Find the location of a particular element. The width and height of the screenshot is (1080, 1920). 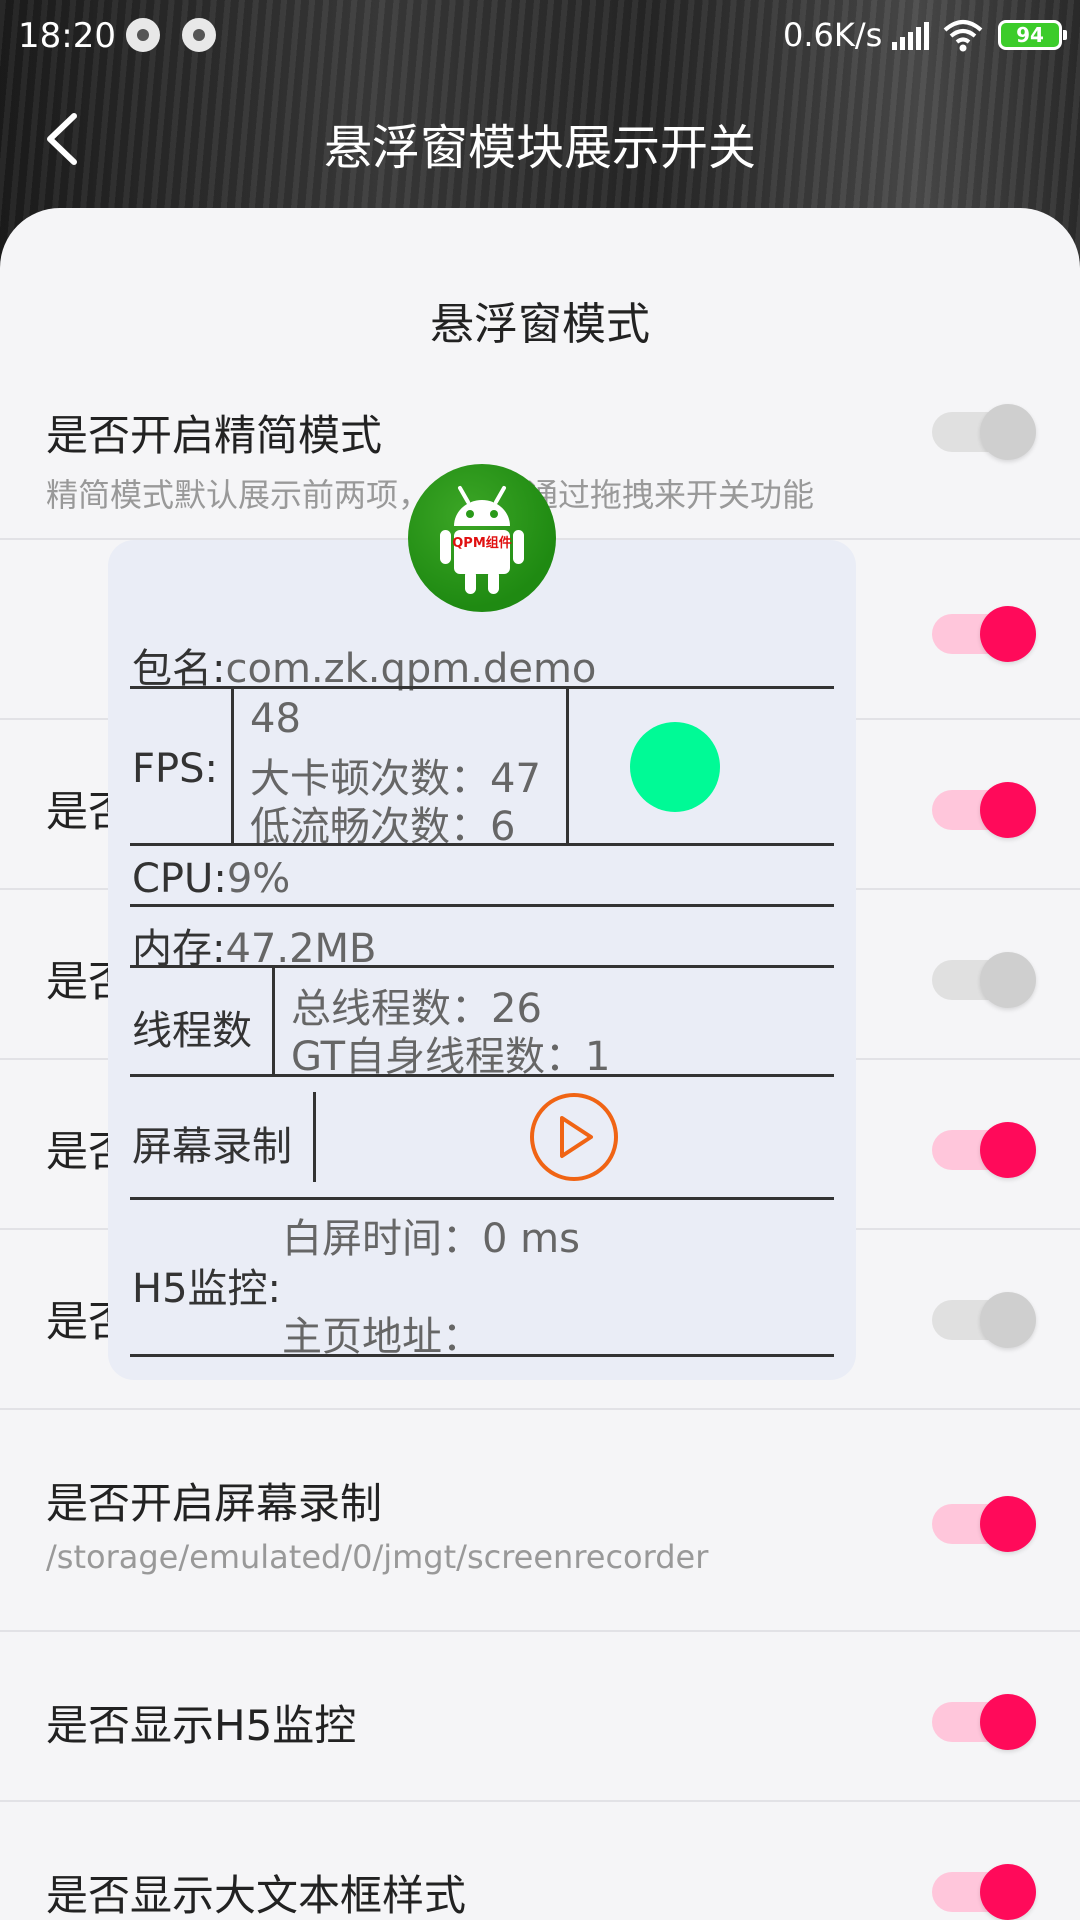

wifi-icon is located at coordinates (963, 36).